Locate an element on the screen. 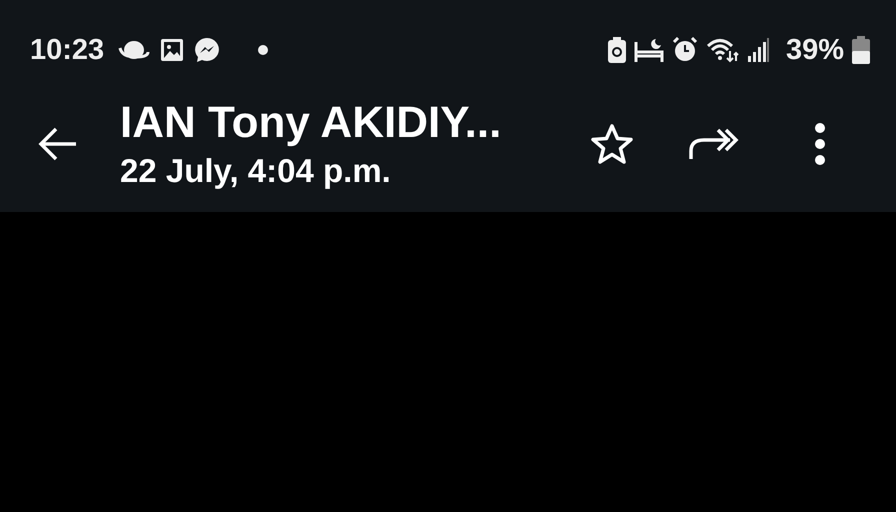  notification-dot-icon is located at coordinates (263, 50).